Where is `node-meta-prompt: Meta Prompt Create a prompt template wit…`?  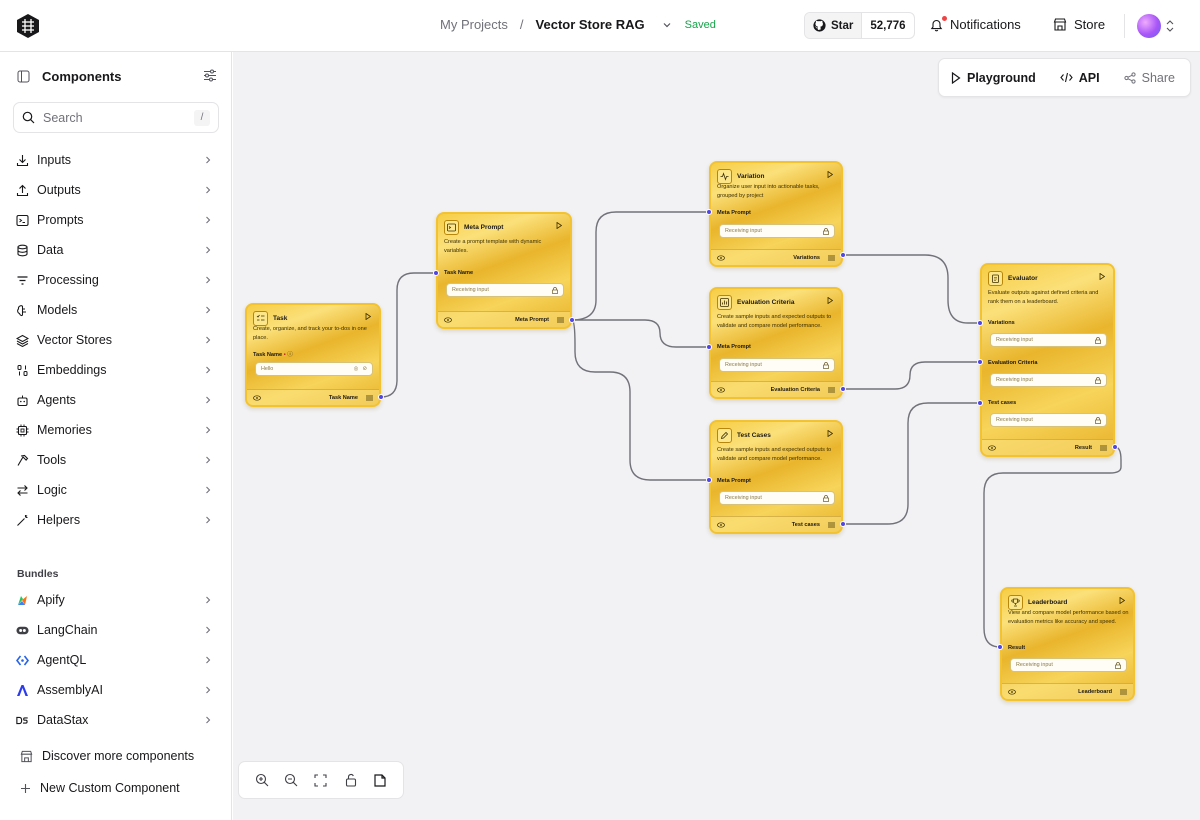
node-meta-prompt: Meta Prompt Create a prompt template wit… is located at coordinates (504, 270).